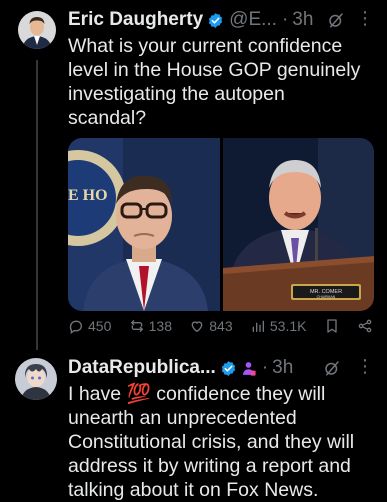  I want to click on tweet-text-line: scandal?, so click(107, 118).